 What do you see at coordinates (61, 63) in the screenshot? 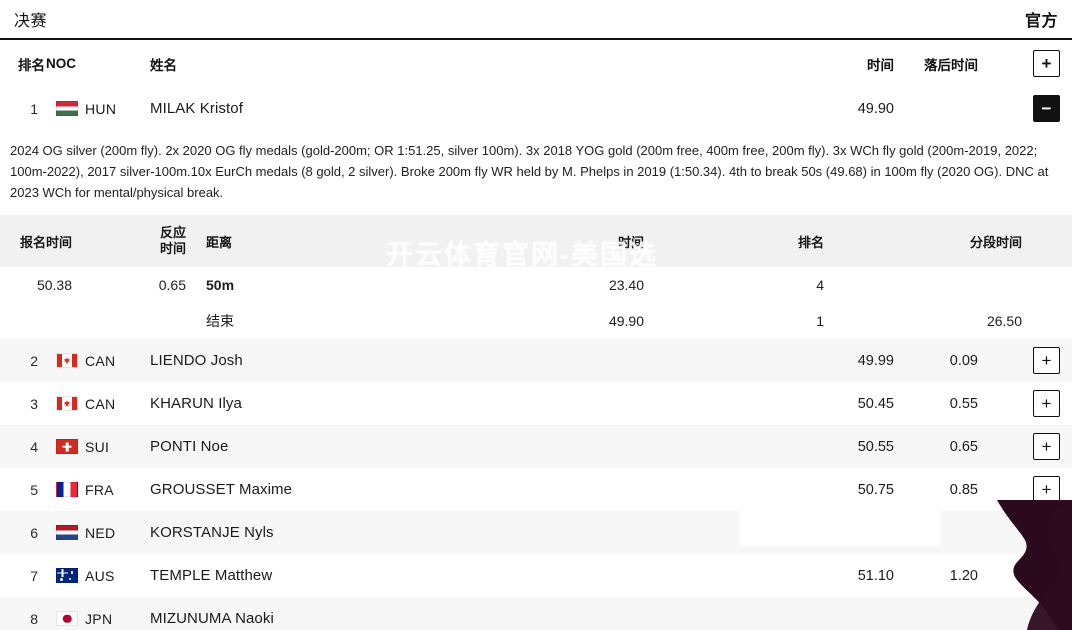
I see `header-noc: NOC` at bounding box center [61, 63].